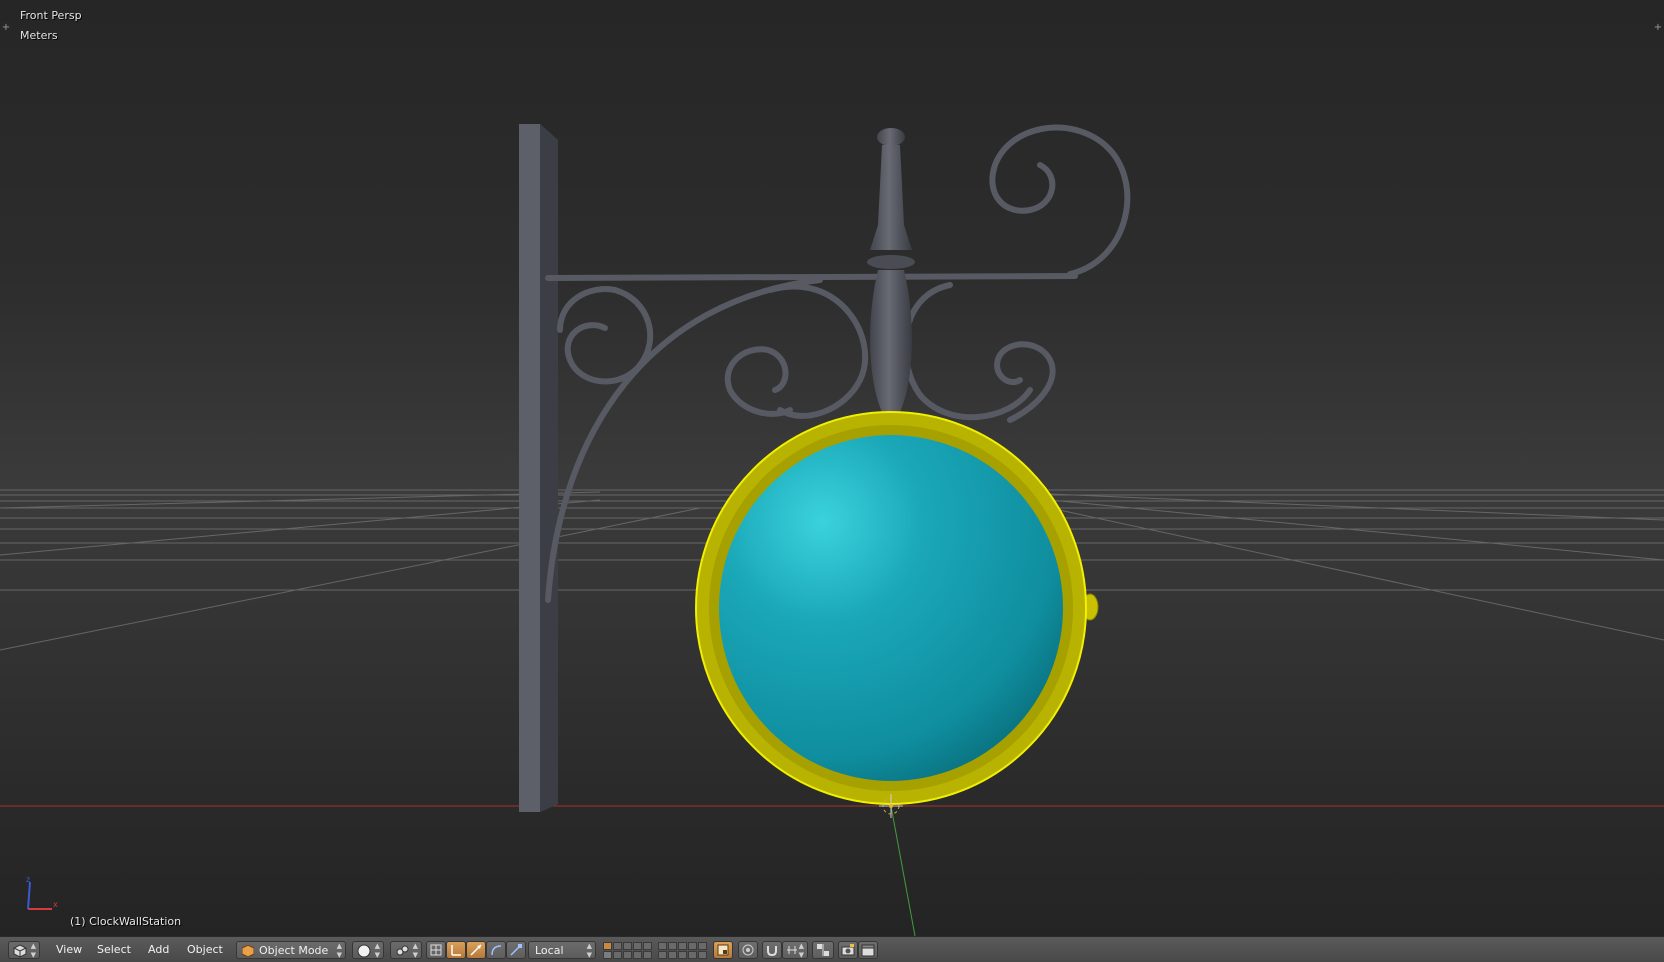 Image resolution: width=1664 pixels, height=962 pixels. I want to click on translate-icon, so click(476, 950).